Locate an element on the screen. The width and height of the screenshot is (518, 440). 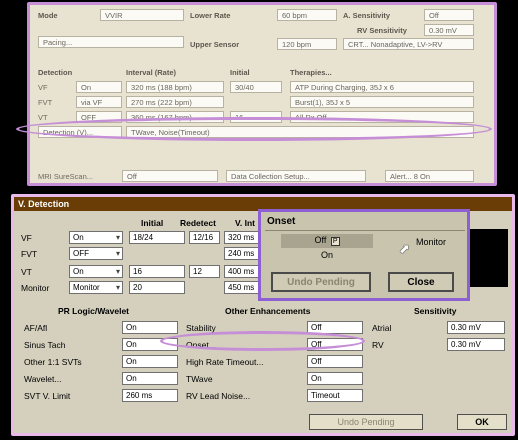
col-initial-header: Initial is located at coordinates (152, 223).